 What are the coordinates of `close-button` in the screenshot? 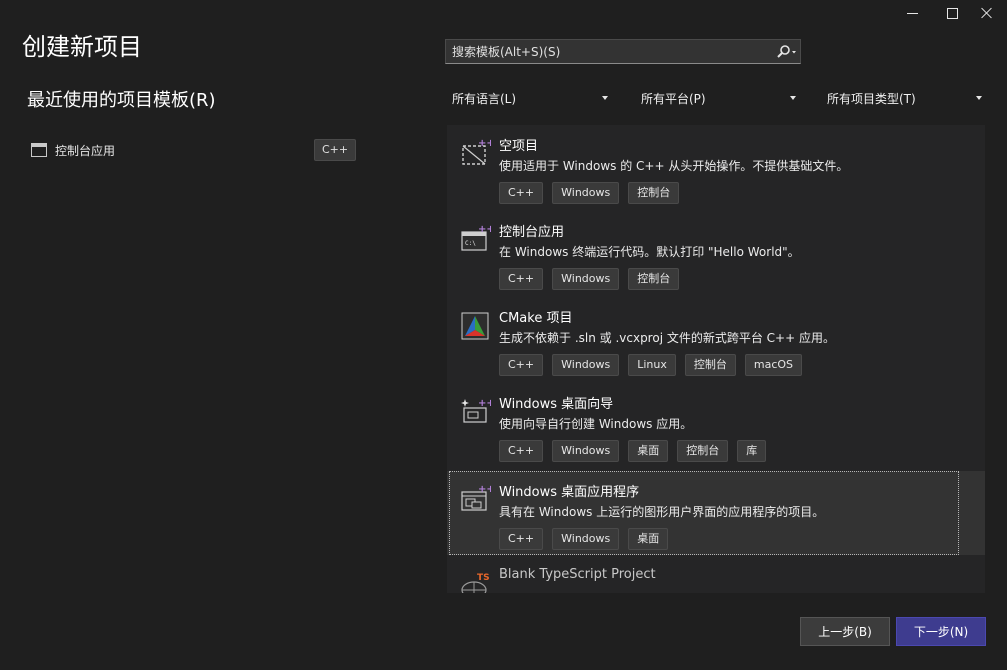 It's located at (986, 13).